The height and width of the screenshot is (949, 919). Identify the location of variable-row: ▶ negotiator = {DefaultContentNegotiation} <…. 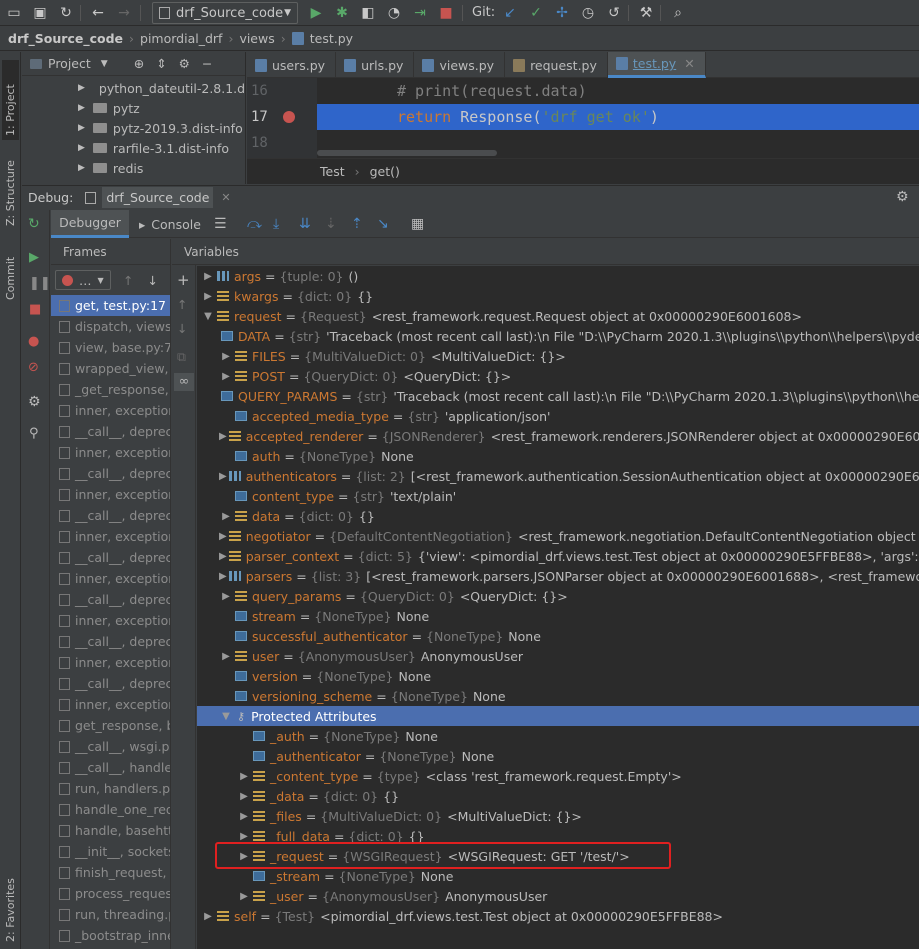
(558, 536).